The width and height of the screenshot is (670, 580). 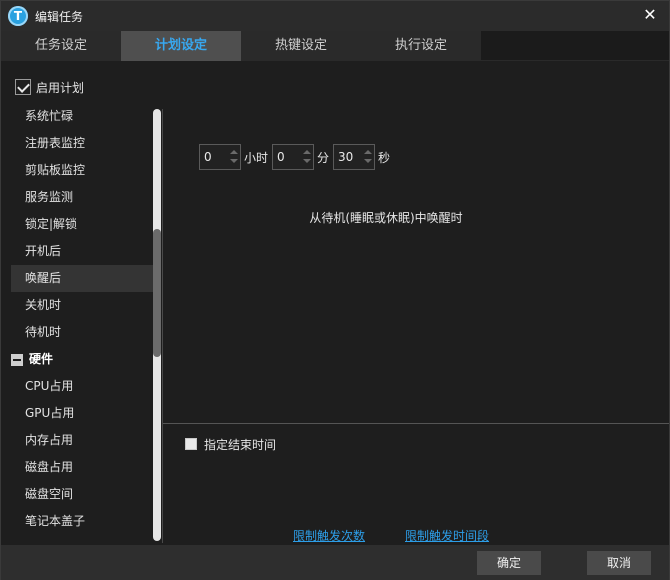 What do you see at coordinates (421, 46) in the screenshot?
I see `tab-execution-settings: 执行设定` at bounding box center [421, 46].